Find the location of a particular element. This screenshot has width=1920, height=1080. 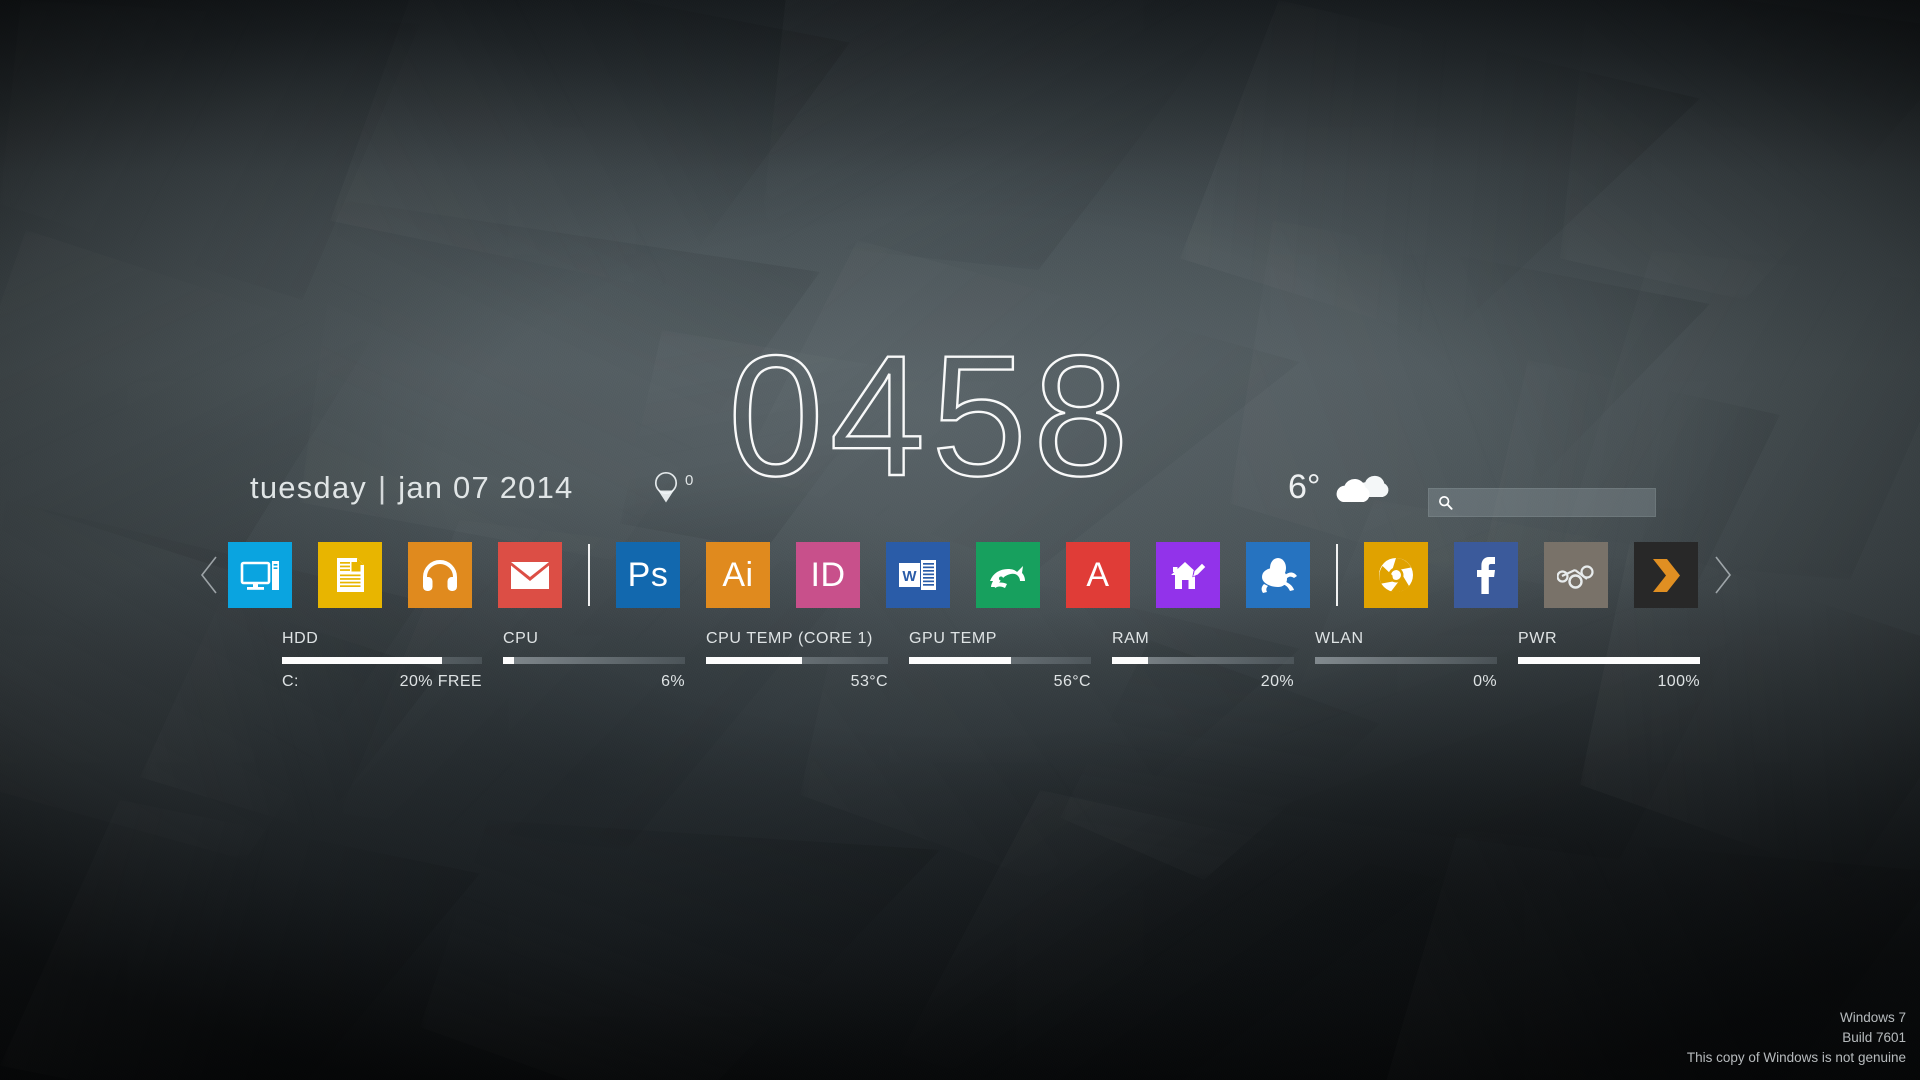

monitor-value-right: 20% is located at coordinates (1277, 681).